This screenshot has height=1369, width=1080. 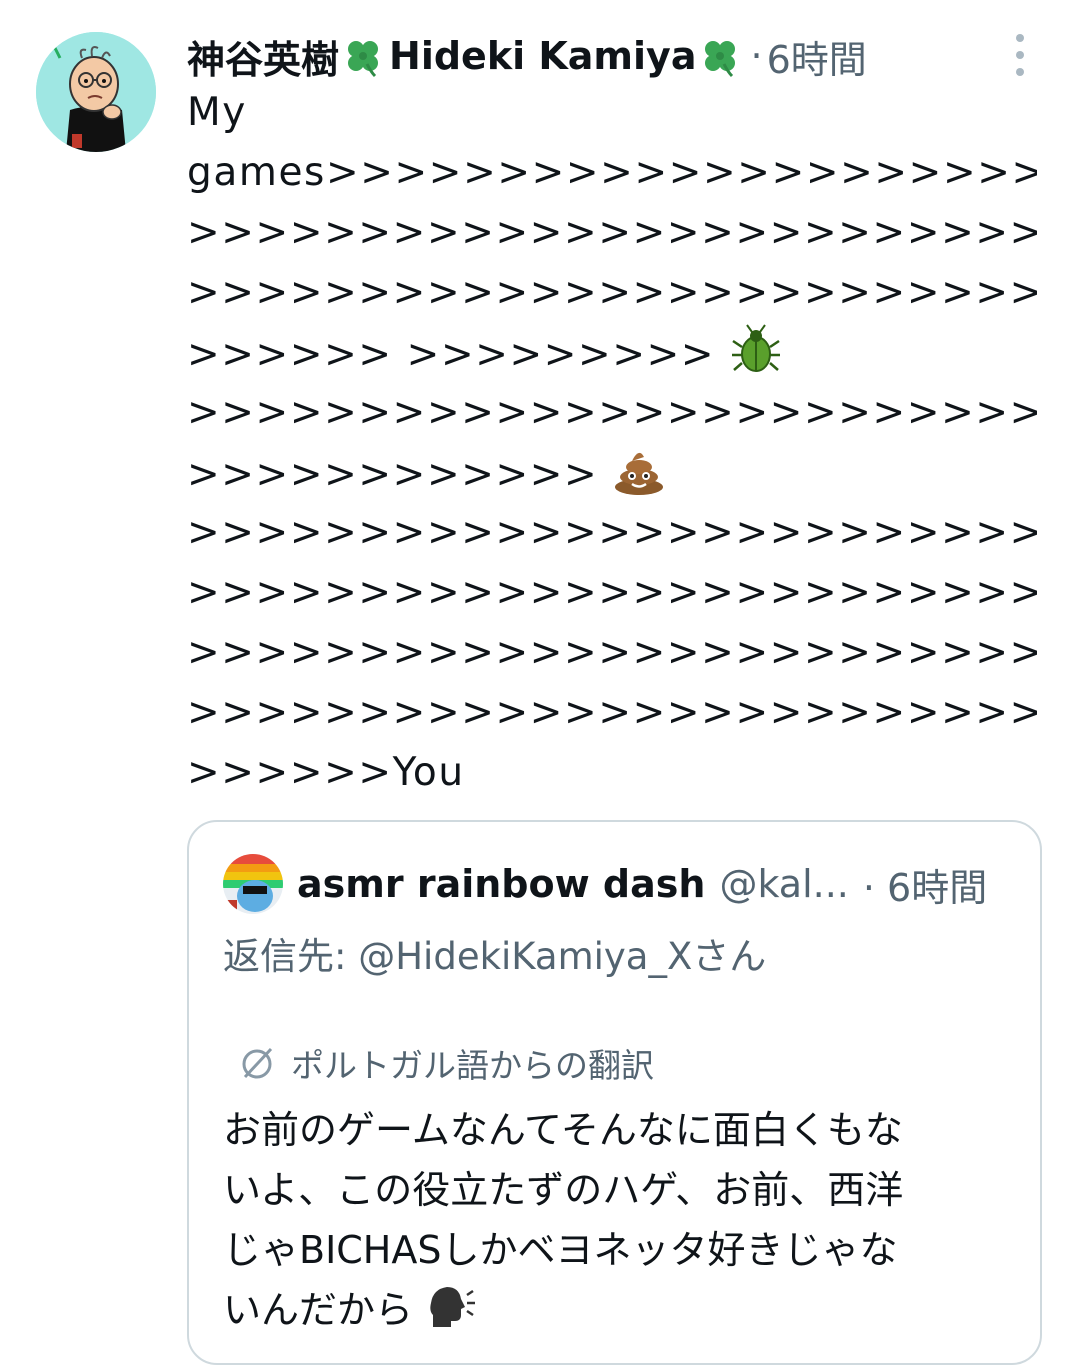 I want to click on translation-indicator: ポルトガル語からの翻訳, so click(x=445, y=1063).